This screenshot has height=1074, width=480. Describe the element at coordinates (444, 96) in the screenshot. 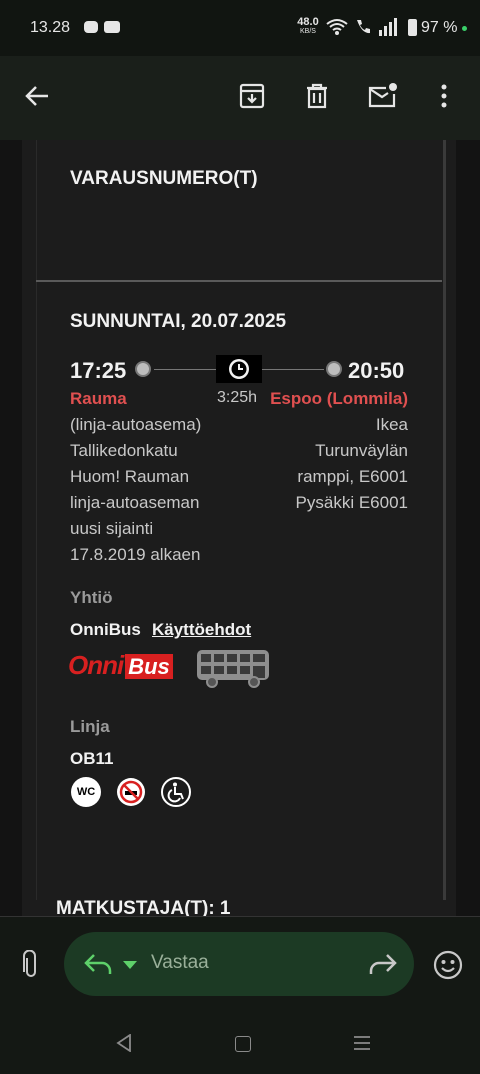

I see `more-options-icon` at that location.